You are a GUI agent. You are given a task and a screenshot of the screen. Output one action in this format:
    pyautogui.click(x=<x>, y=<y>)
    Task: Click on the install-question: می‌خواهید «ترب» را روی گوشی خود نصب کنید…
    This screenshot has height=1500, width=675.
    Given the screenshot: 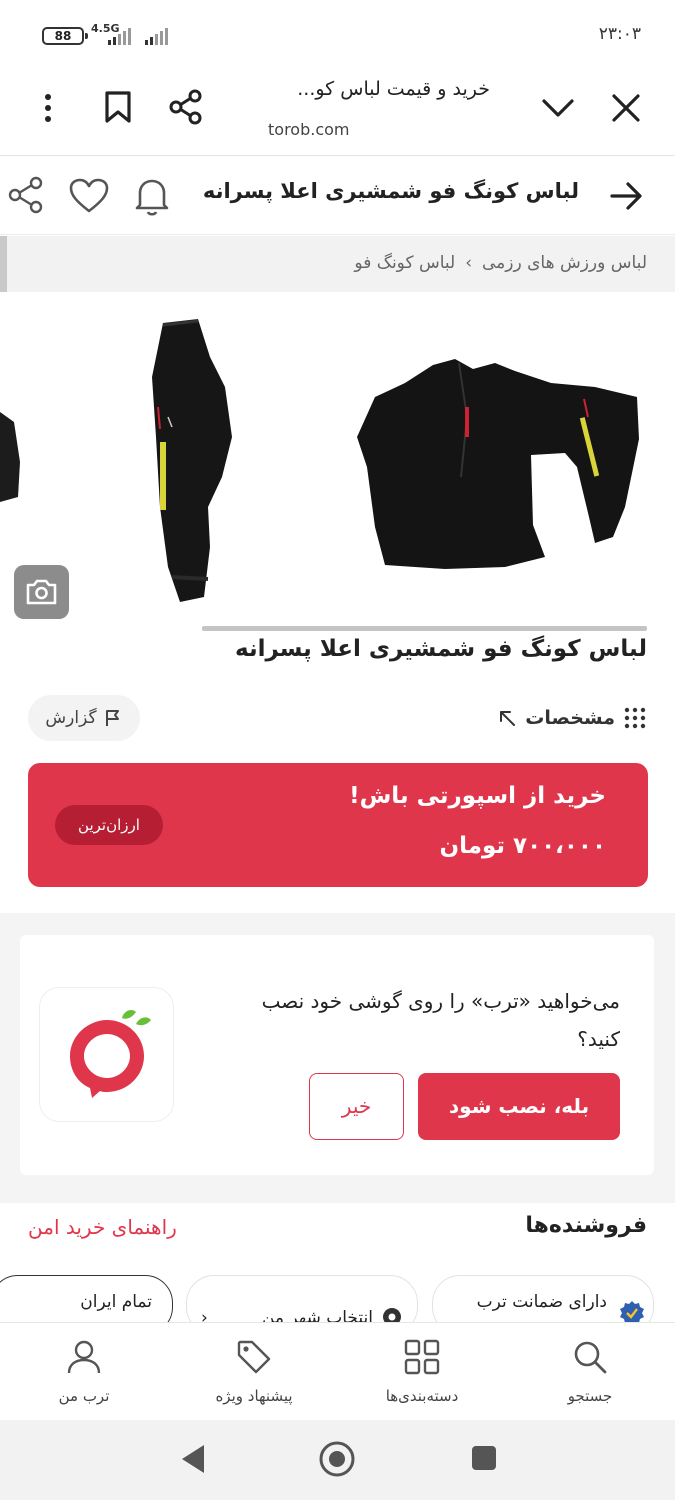 What is the action you would take?
    pyautogui.click(x=440, y=1020)
    